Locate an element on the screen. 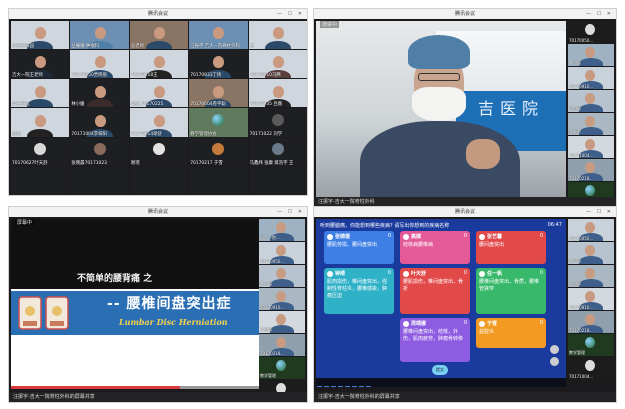 This screenshot has width=625, height=409. answer-card: 张艺馨 0 腰间盘突出 is located at coordinates (511, 247).